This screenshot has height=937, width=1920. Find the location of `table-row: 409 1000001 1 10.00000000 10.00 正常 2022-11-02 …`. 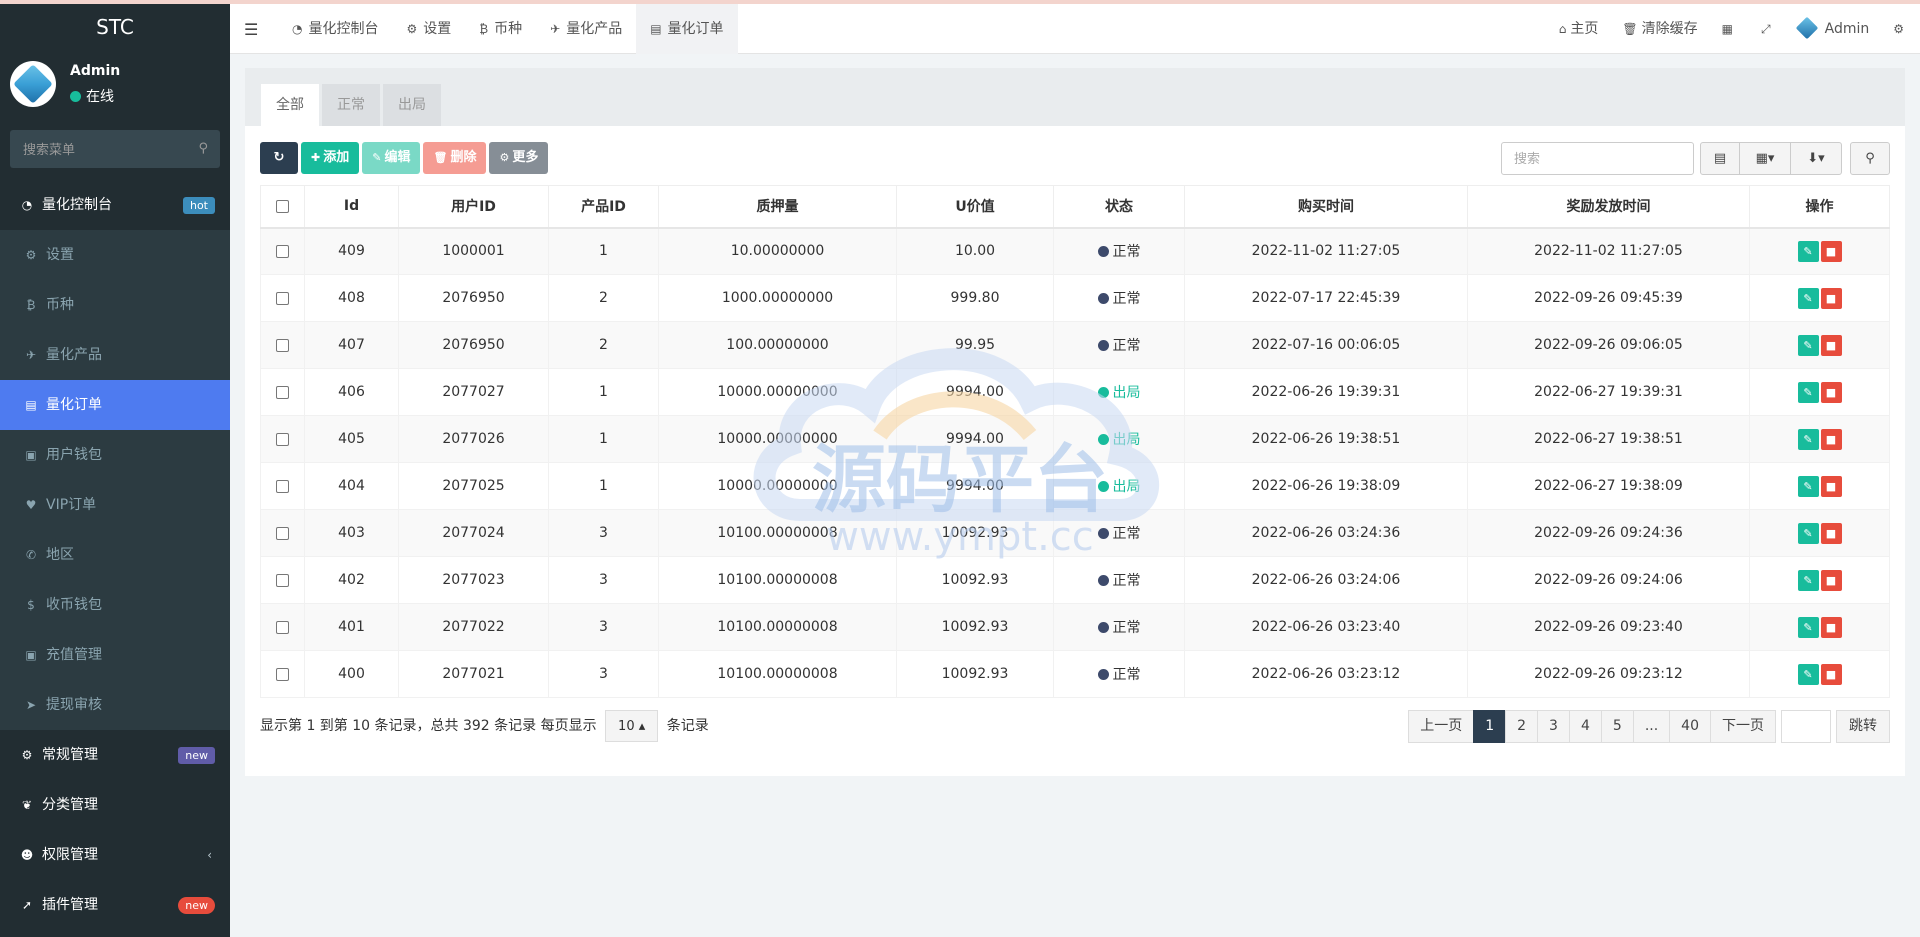

table-row: 409 1000001 1 10.00000000 10.00 正常 2022-11-02 … is located at coordinates (1075, 251).